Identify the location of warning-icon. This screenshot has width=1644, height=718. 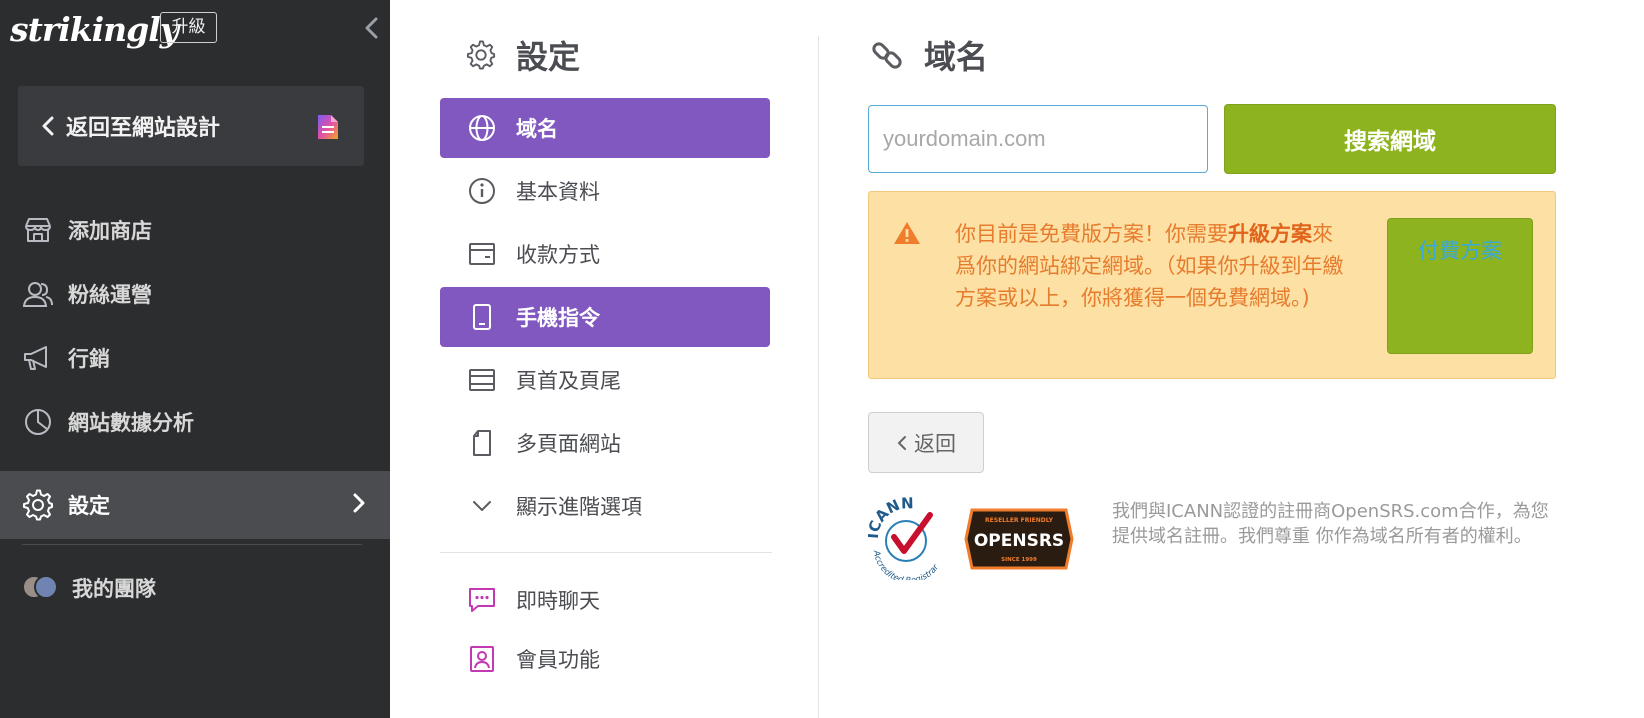
(907, 233).